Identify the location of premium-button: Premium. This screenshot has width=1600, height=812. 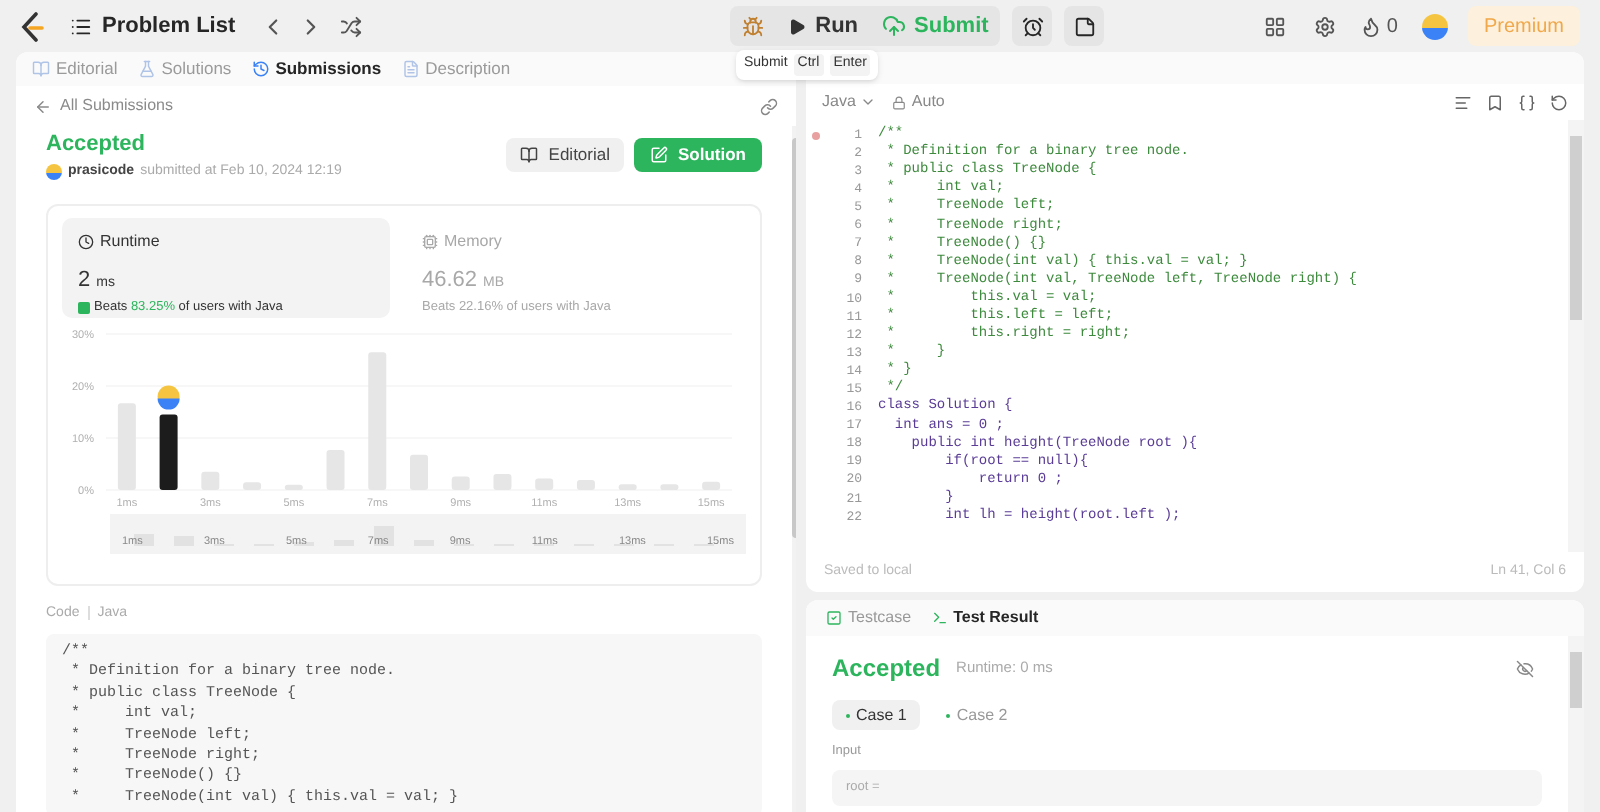
(1523, 26).